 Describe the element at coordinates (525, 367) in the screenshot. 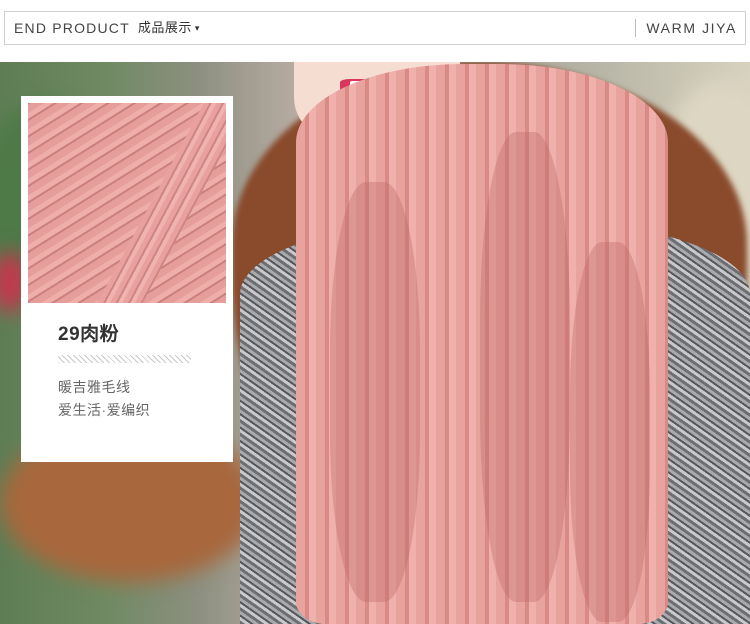

I see `scarf-cable-middle` at that location.